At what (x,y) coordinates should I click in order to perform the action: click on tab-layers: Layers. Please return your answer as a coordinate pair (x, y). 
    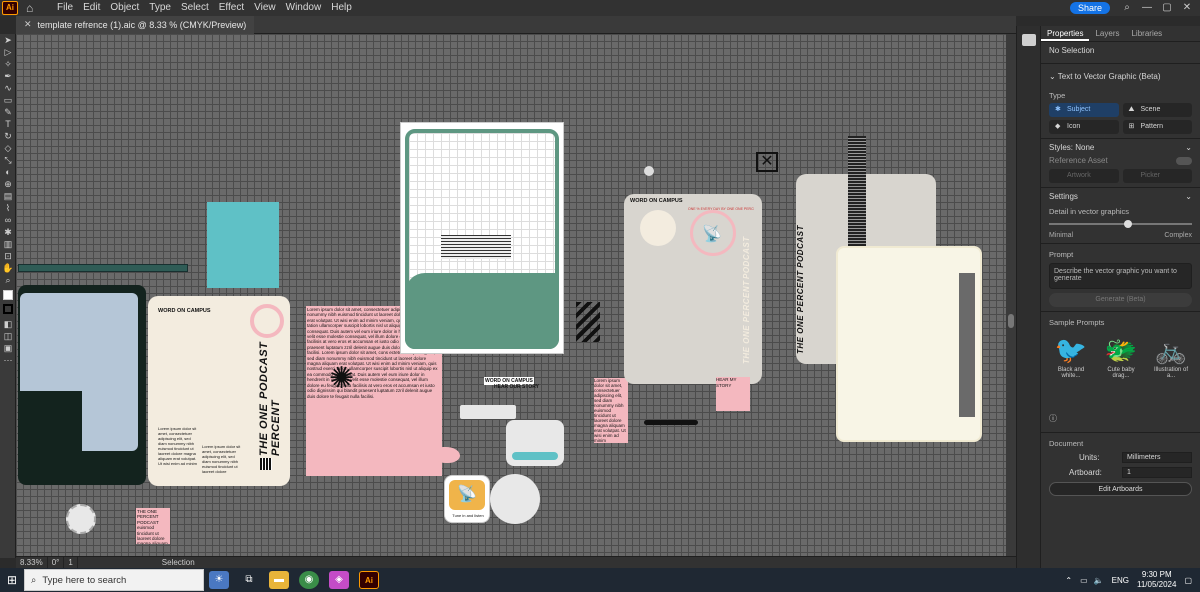
    Looking at the image, I should click on (1107, 33).